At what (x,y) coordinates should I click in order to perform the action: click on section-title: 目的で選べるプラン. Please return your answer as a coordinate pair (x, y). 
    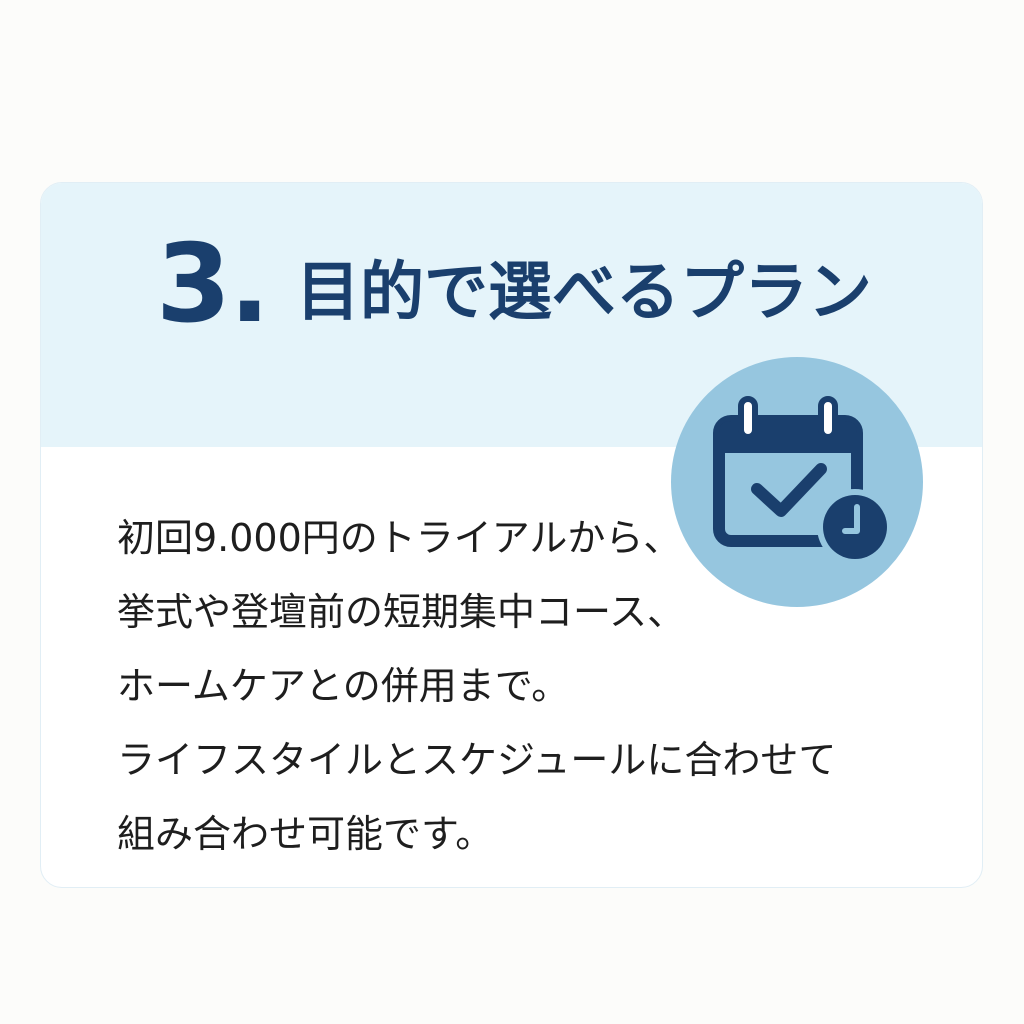
    Looking at the image, I should click on (584, 293).